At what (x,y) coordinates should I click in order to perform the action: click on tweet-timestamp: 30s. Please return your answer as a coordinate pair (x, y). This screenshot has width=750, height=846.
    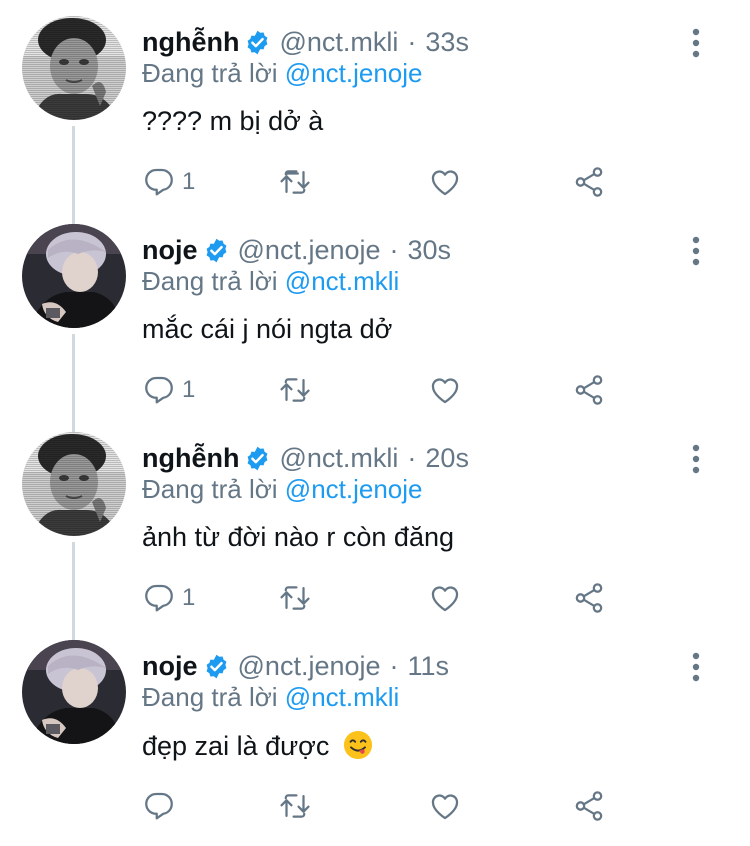
    Looking at the image, I should click on (430, 250).